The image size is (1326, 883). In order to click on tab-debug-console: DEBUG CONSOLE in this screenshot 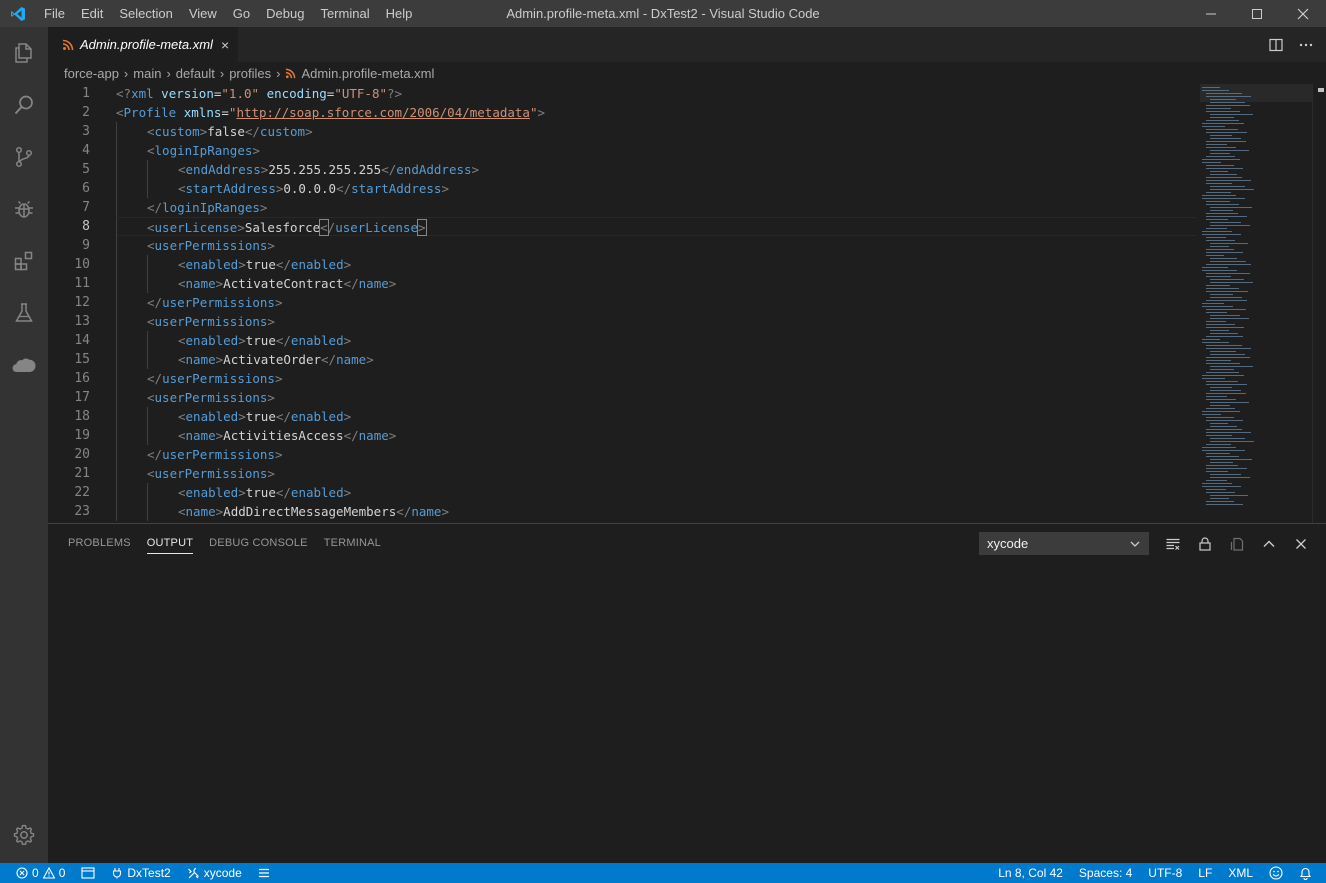, I will do `click(258, 543)`.